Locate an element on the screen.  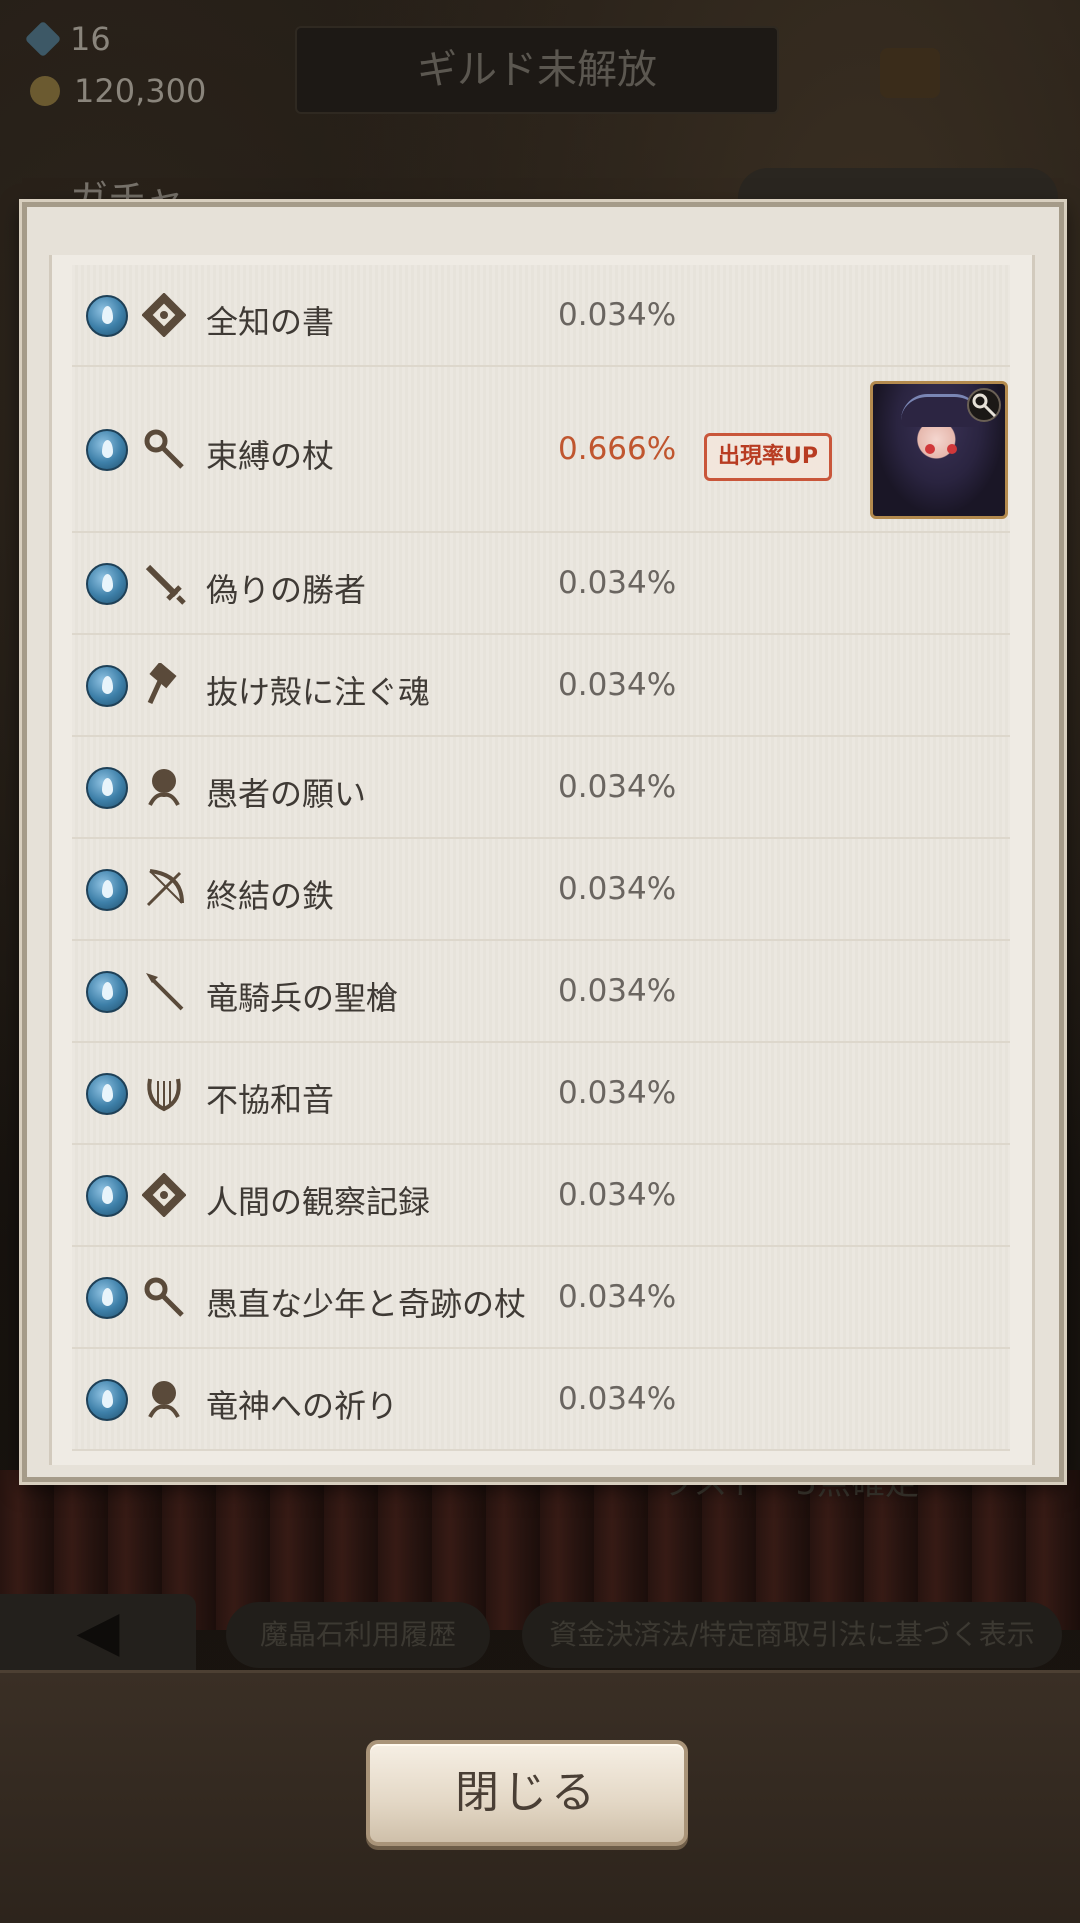
weapon-name: 偽りの勝者 is located at coordinates (286, 590).